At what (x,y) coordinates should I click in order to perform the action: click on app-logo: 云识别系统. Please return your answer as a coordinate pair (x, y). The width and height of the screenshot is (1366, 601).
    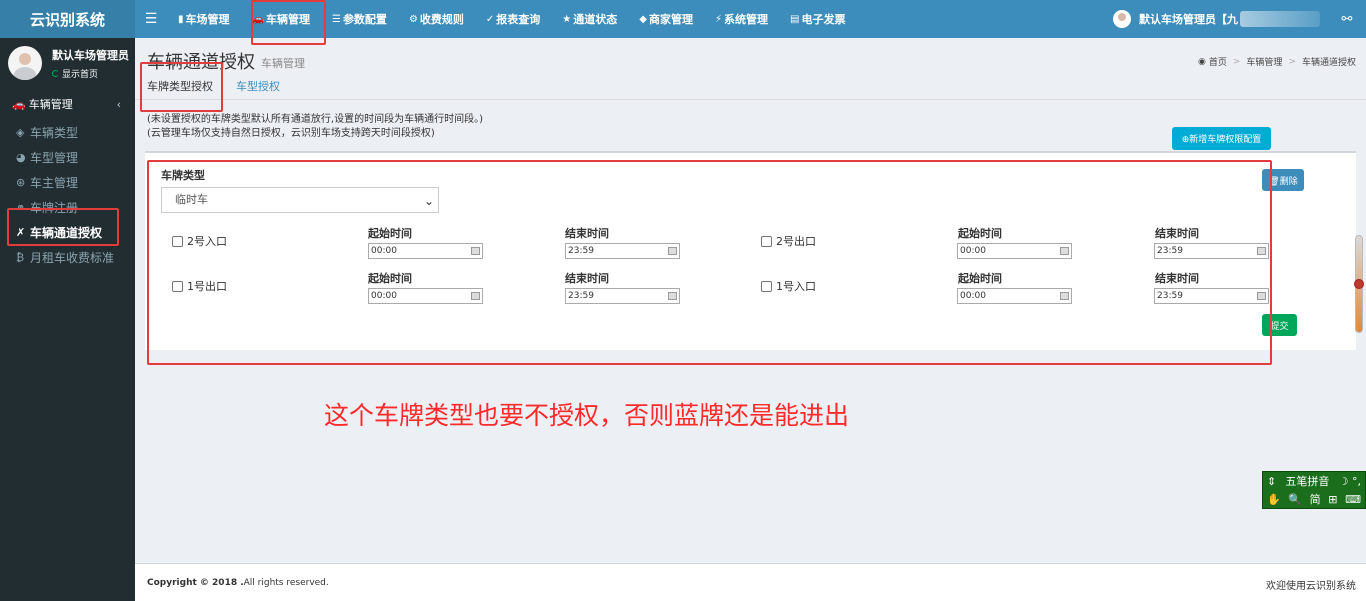
    Looking at the image, I should click on (67, 19).